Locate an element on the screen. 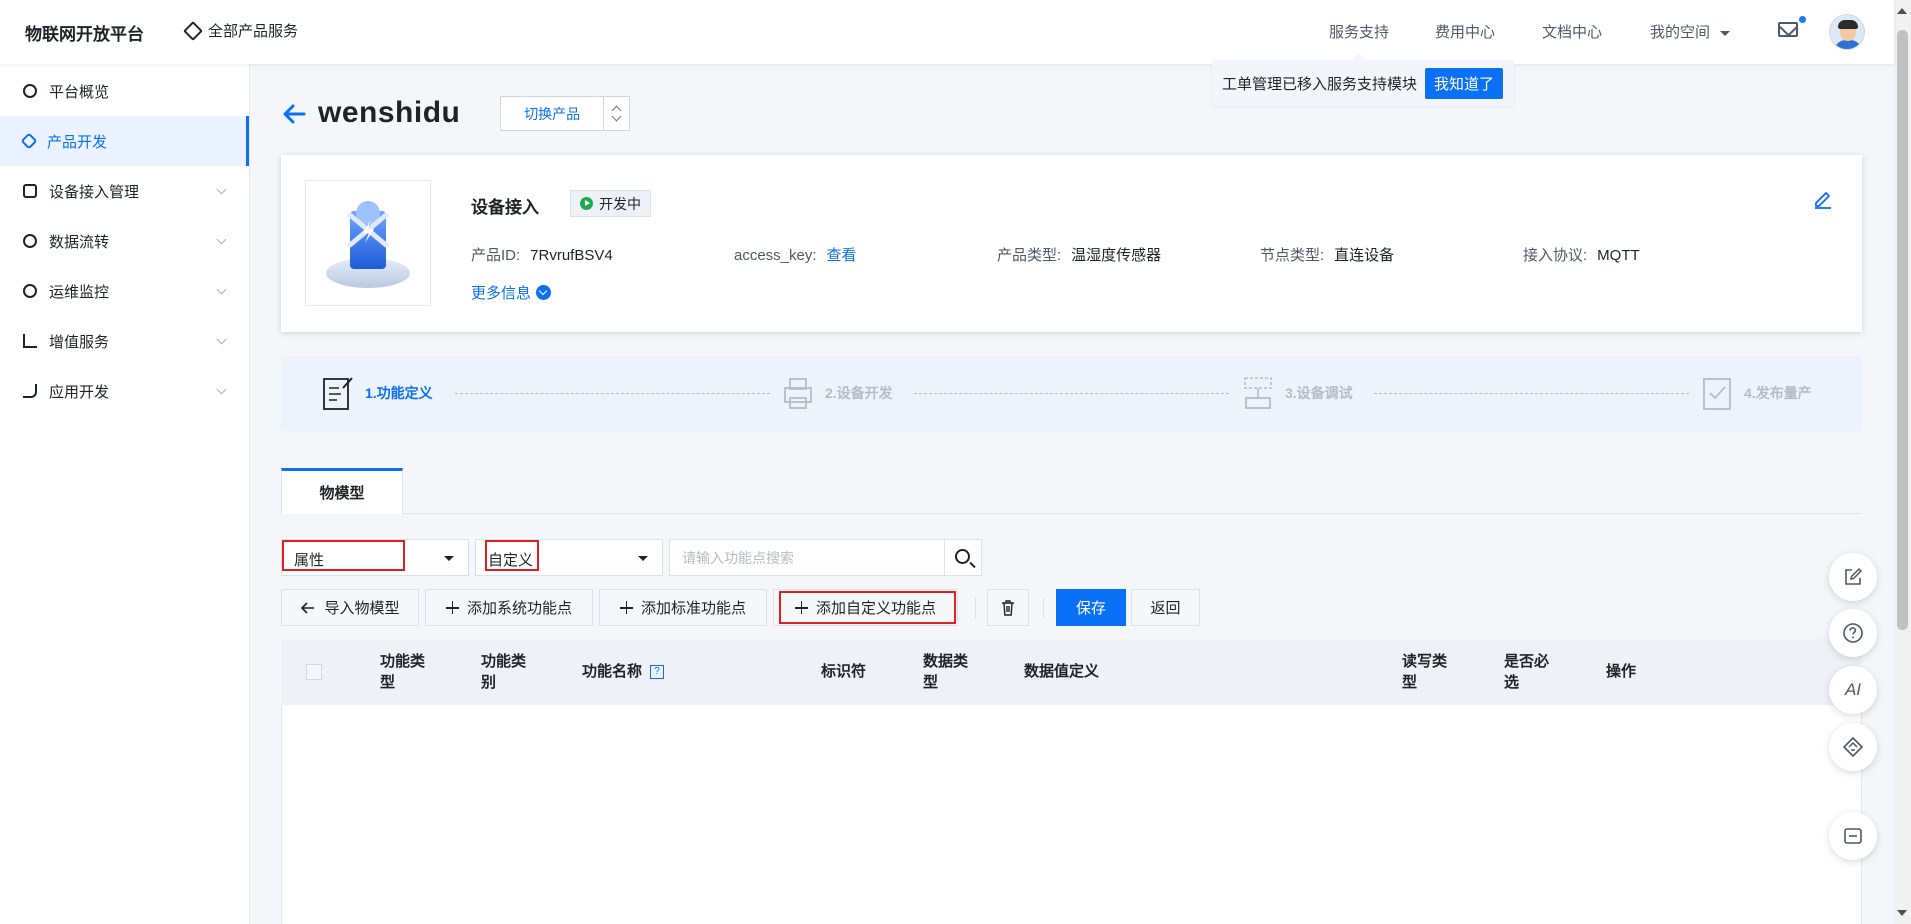  help-icon: ? is located at coordinates (657, 672).